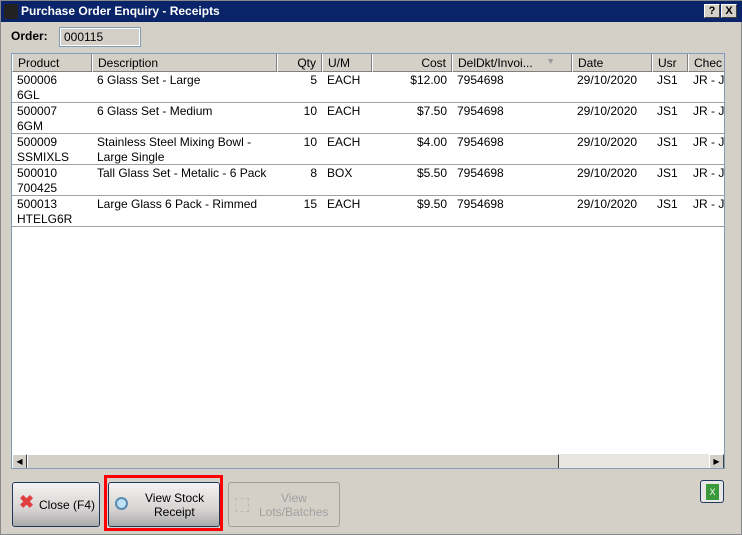 The image size is (742, 535). I want to click on cell-cost: $9.50, so click(412, 204).